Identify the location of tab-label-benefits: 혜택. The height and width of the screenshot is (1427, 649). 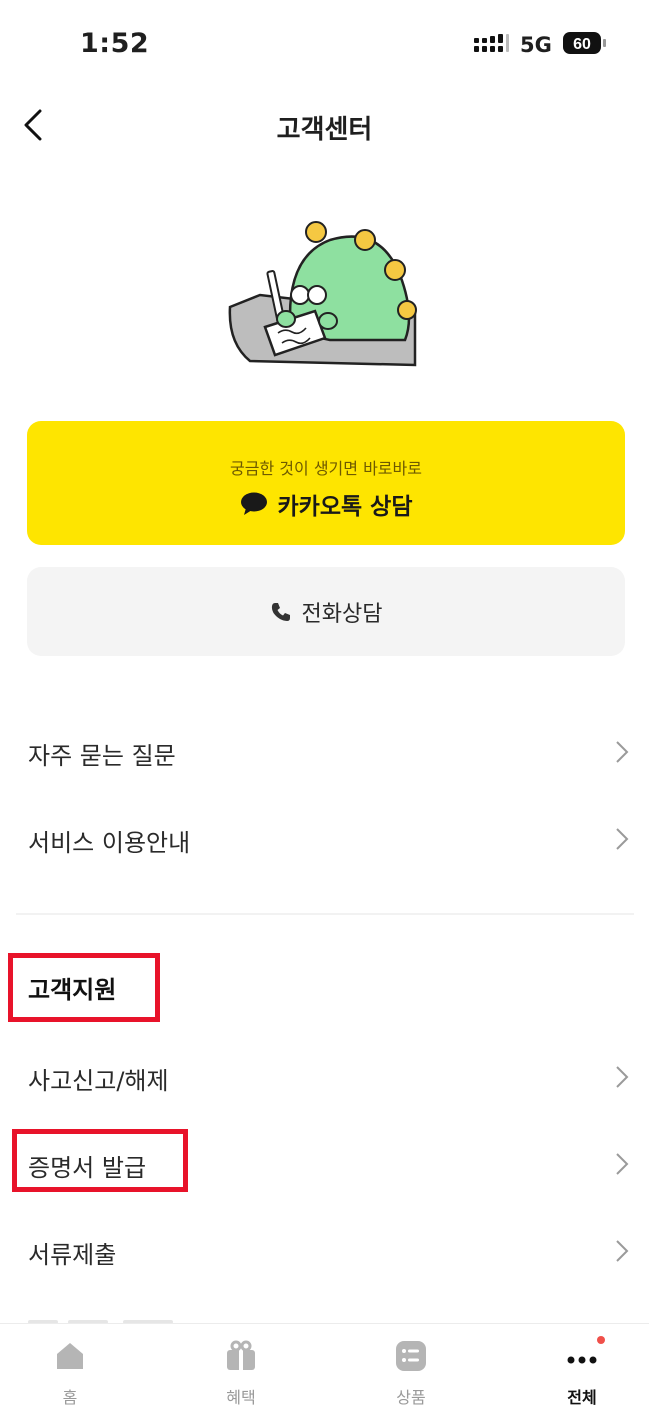
(241, 1397).